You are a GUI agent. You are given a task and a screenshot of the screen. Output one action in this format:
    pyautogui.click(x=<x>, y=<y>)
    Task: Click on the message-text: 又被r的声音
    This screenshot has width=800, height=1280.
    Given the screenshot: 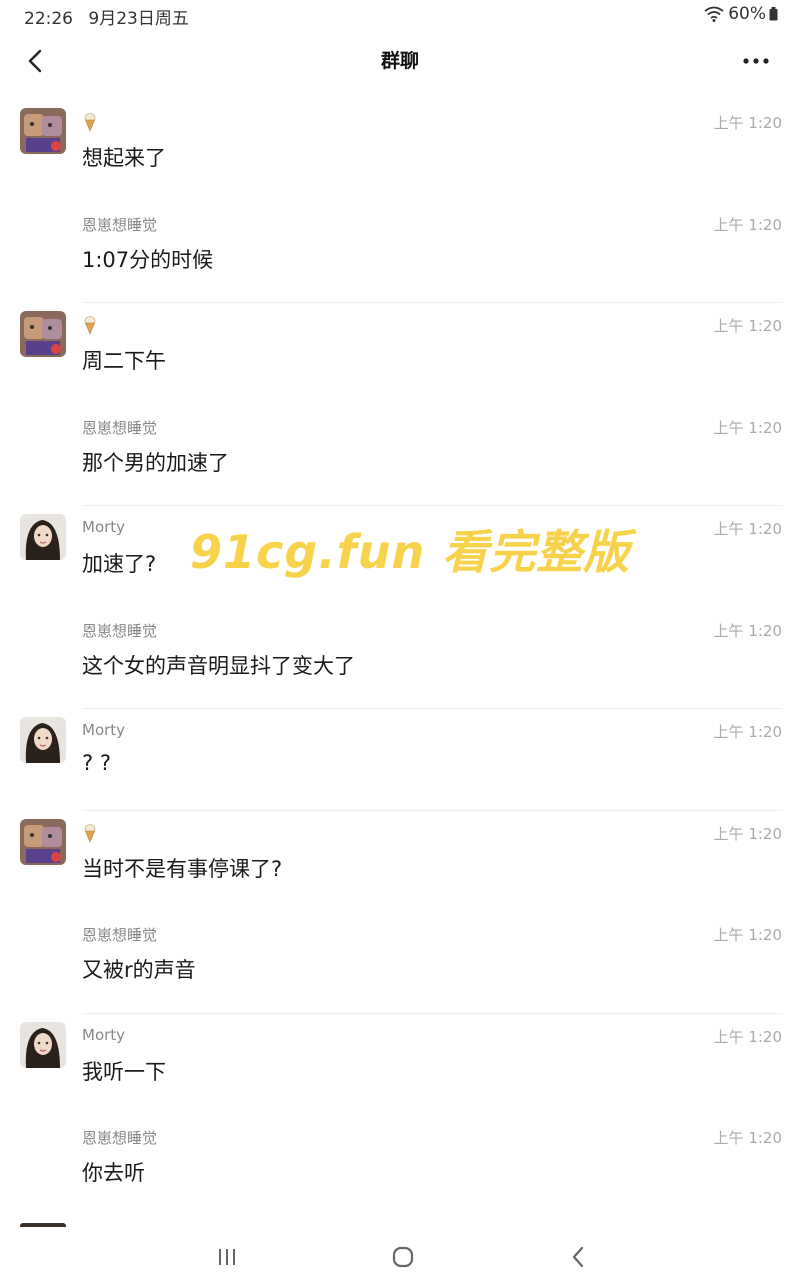 What is the action you would take?
    pyautogui.click(x=139, y=970)
    